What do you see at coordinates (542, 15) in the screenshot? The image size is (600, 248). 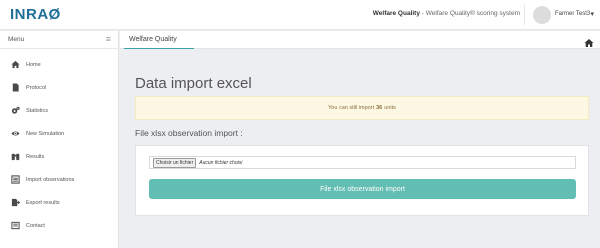 I see `avatar` at bounding box center [542, 15].